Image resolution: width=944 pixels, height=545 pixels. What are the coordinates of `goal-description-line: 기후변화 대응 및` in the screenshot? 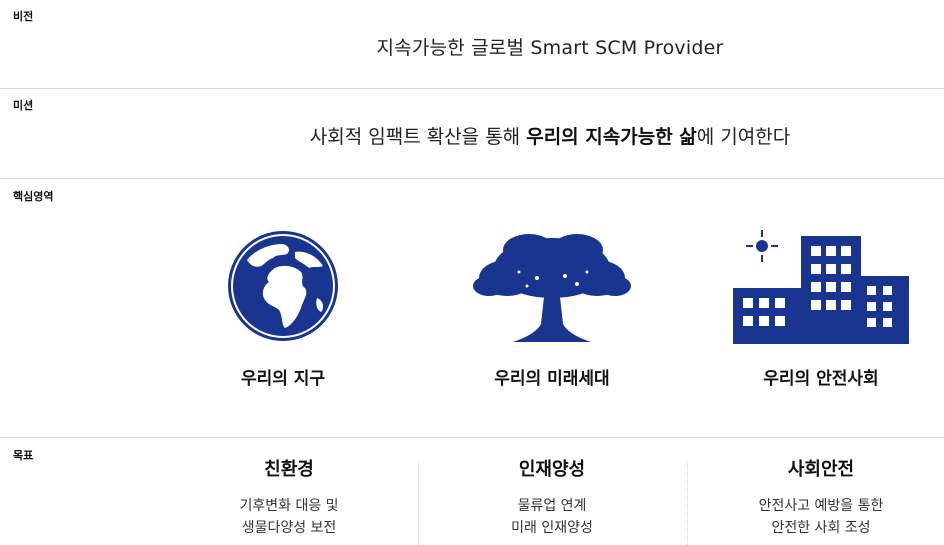 It's located at (289, 506).